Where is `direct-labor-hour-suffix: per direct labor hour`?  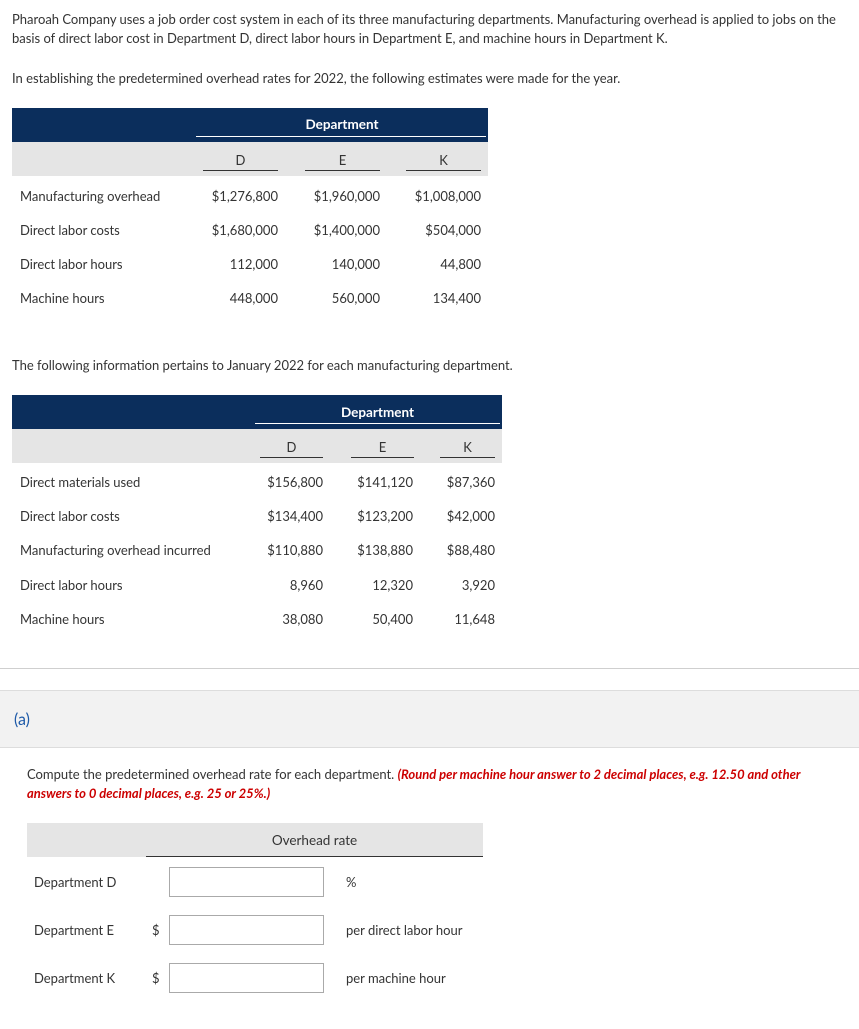 direct-labor-hour-suffix: per direct labor hour is located at coordinates (404, 930).